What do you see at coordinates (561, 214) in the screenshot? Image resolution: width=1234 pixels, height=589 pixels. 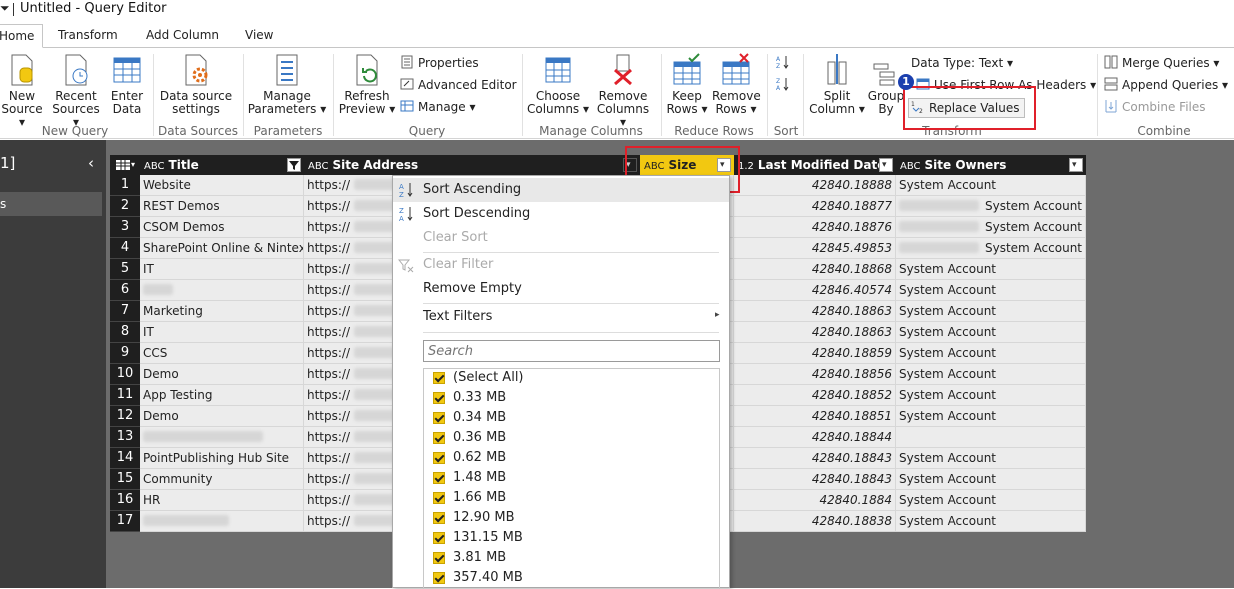 I see `sort-descending-item: ZA Sort Descending` at bounding box center [561, 214].